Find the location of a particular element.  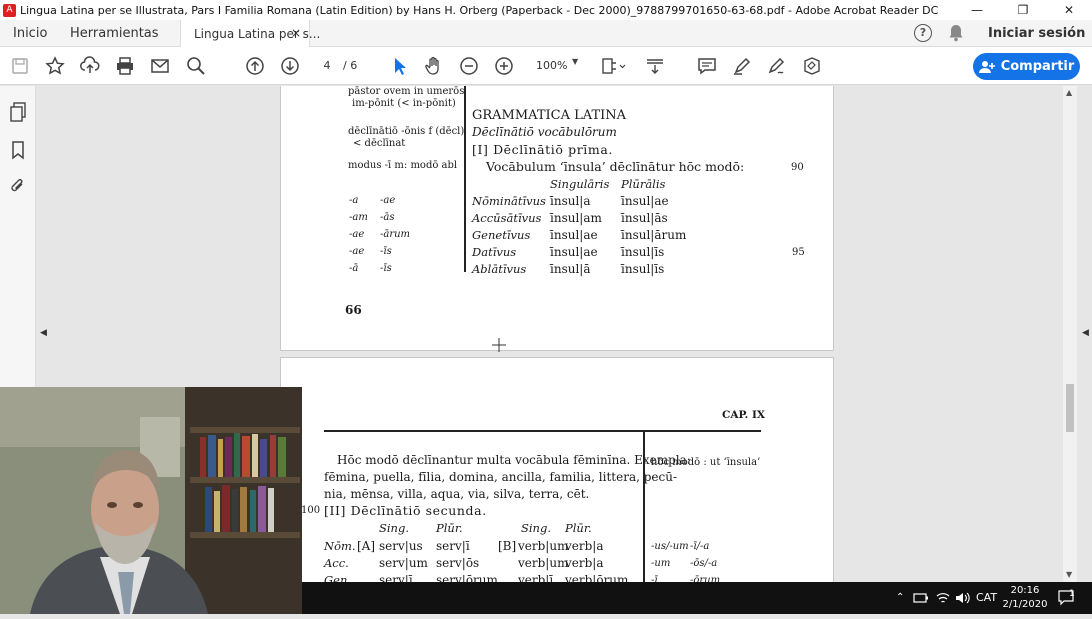

column-header: Singulāris is located at coordinates (580, 184).